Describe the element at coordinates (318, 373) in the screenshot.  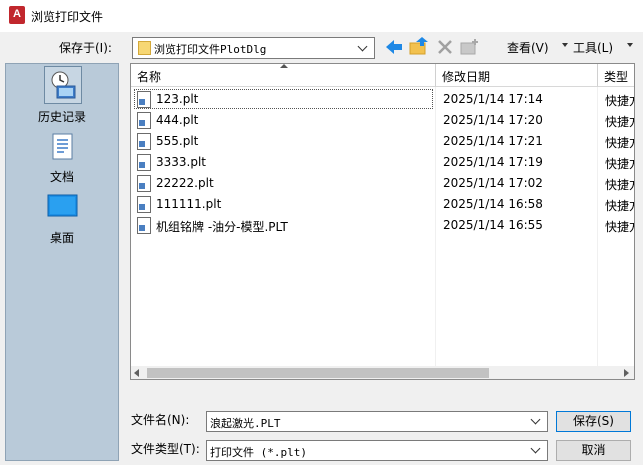
I see `scrollbar-thumb` at that location.